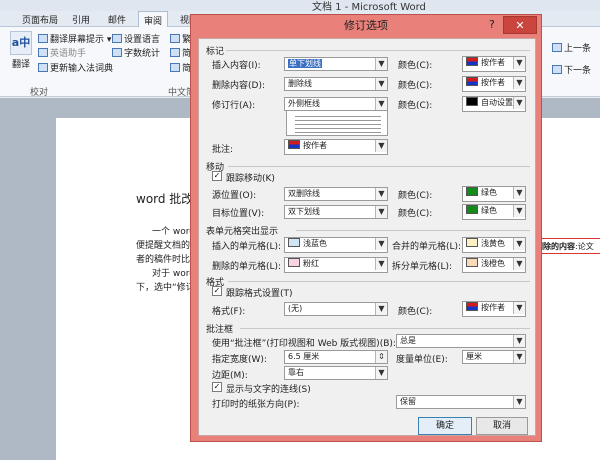 The image size is (600, 460). What do you see at coordinates (175, 52) in the screenshot?
I see `convert-icon` at bounding box center [175, 52].